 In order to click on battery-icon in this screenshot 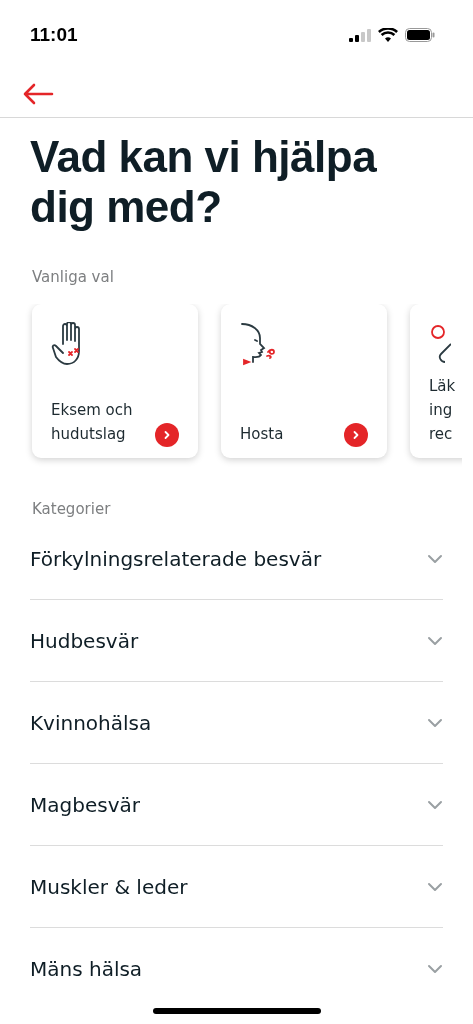, I will do `click(420, 35)`.